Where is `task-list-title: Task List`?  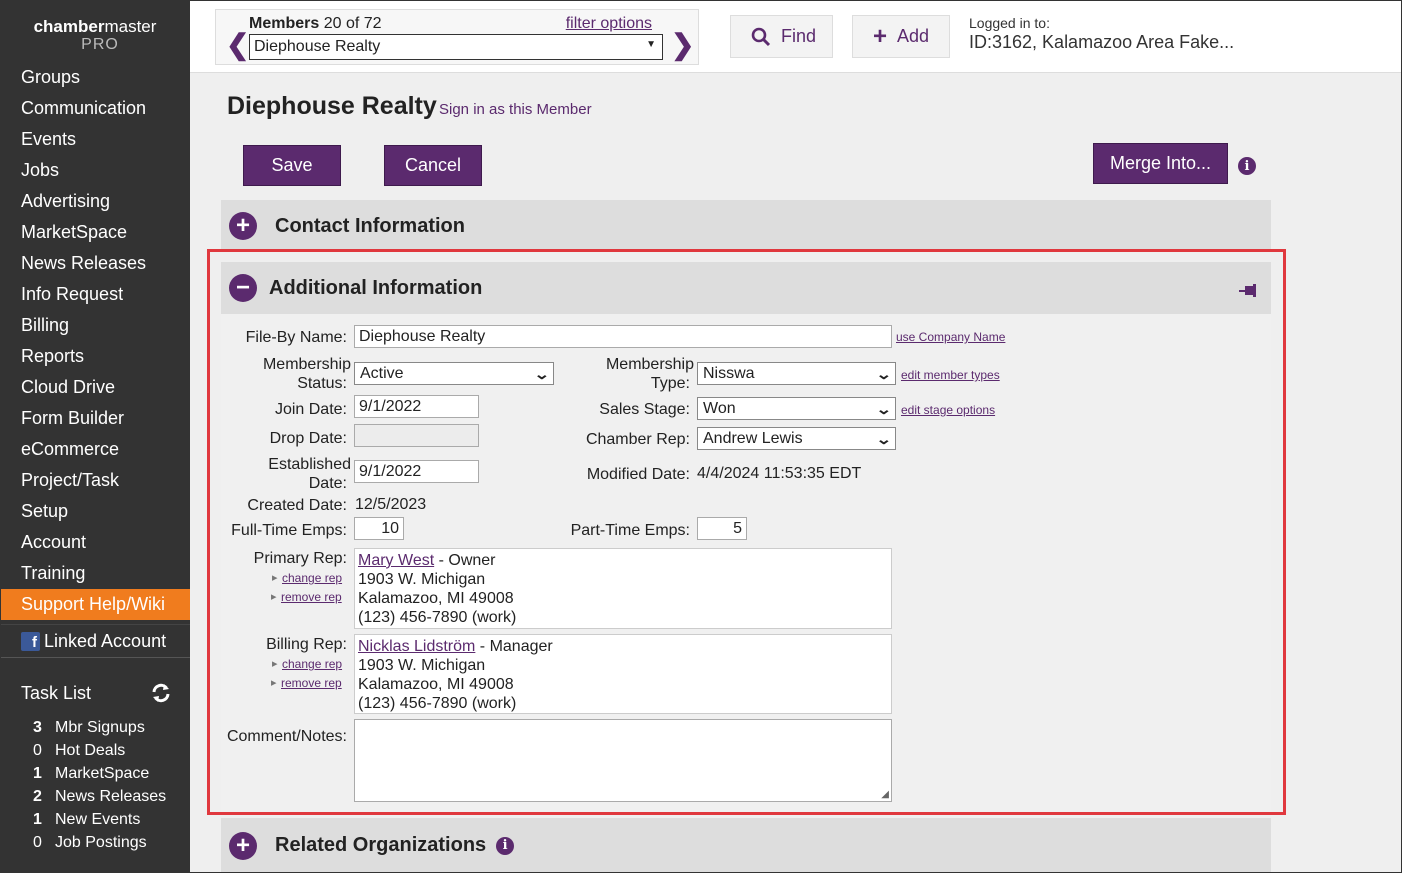 task-list-title: Task List is located at coordinates (56, 692).